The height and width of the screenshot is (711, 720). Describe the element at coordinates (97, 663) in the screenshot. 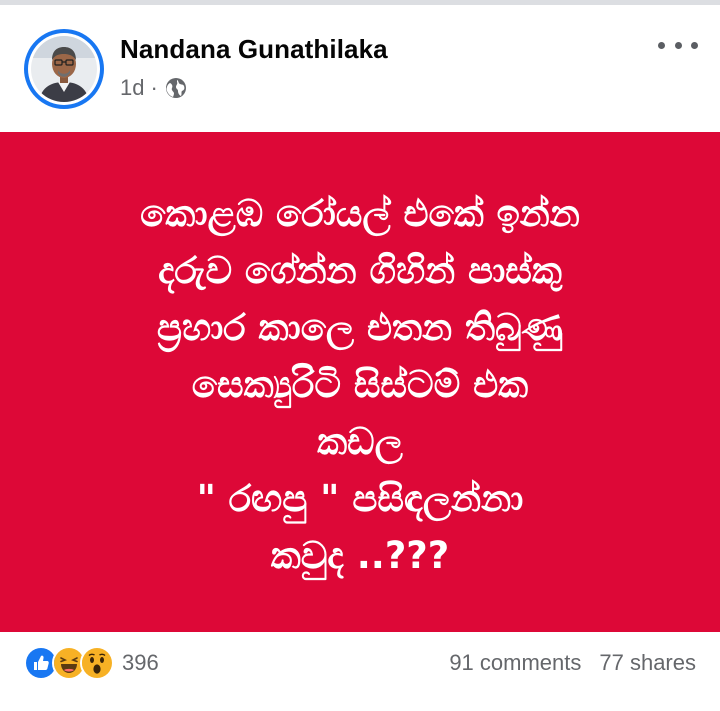

I see `wow-icon` at that location.